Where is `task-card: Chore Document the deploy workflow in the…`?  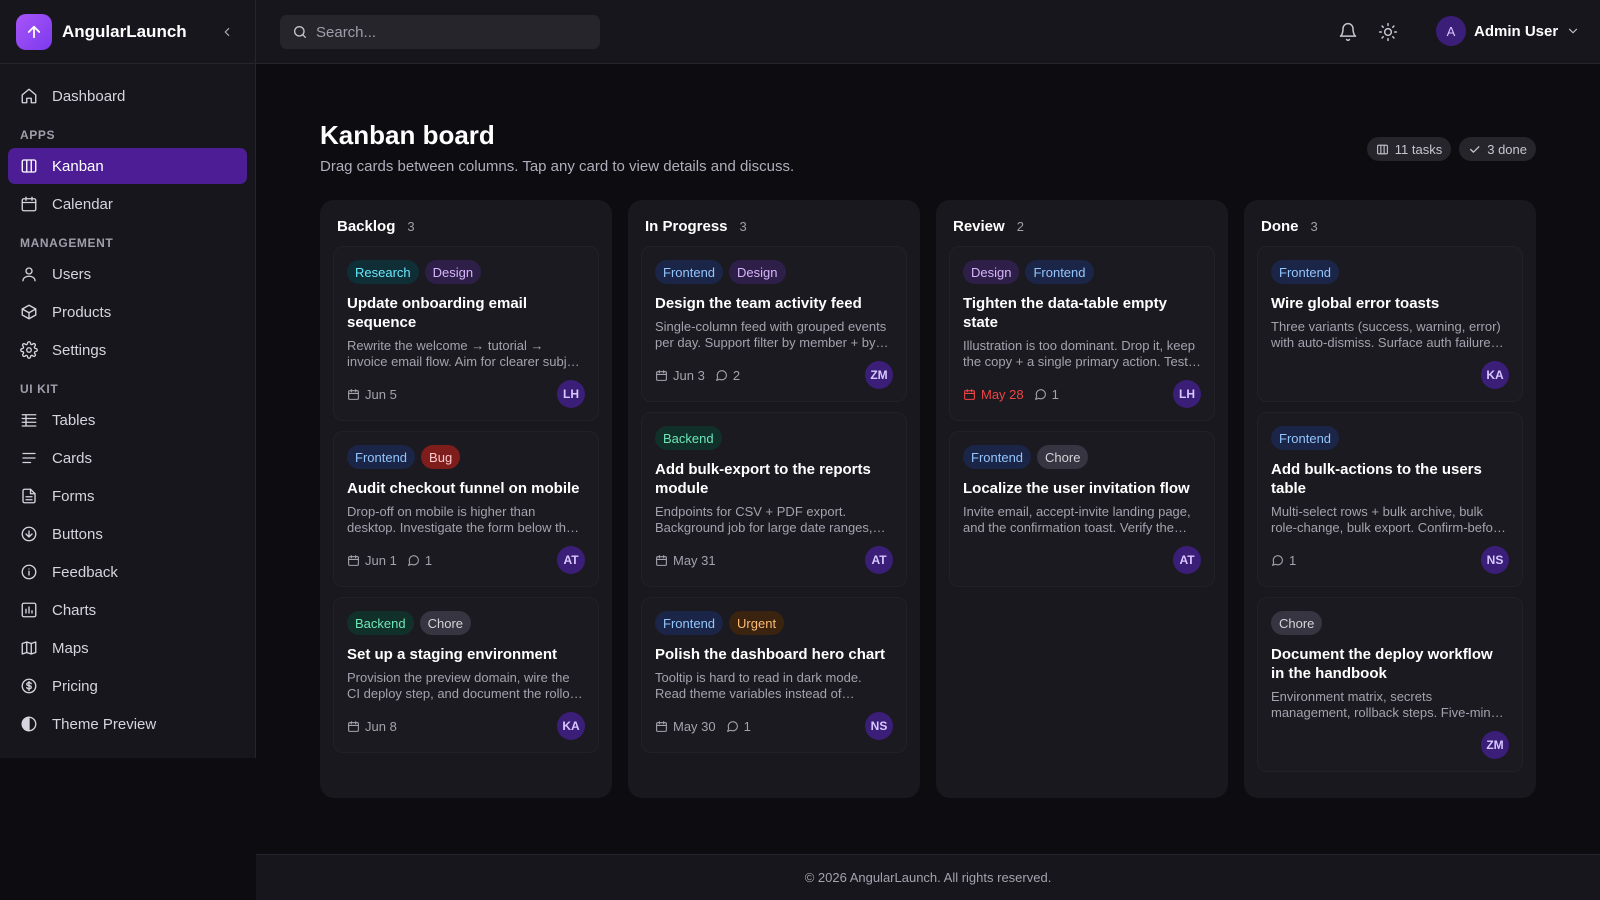
task-card: Chore Document the deploy workflow in the… is located at coordinates (1390, 684).